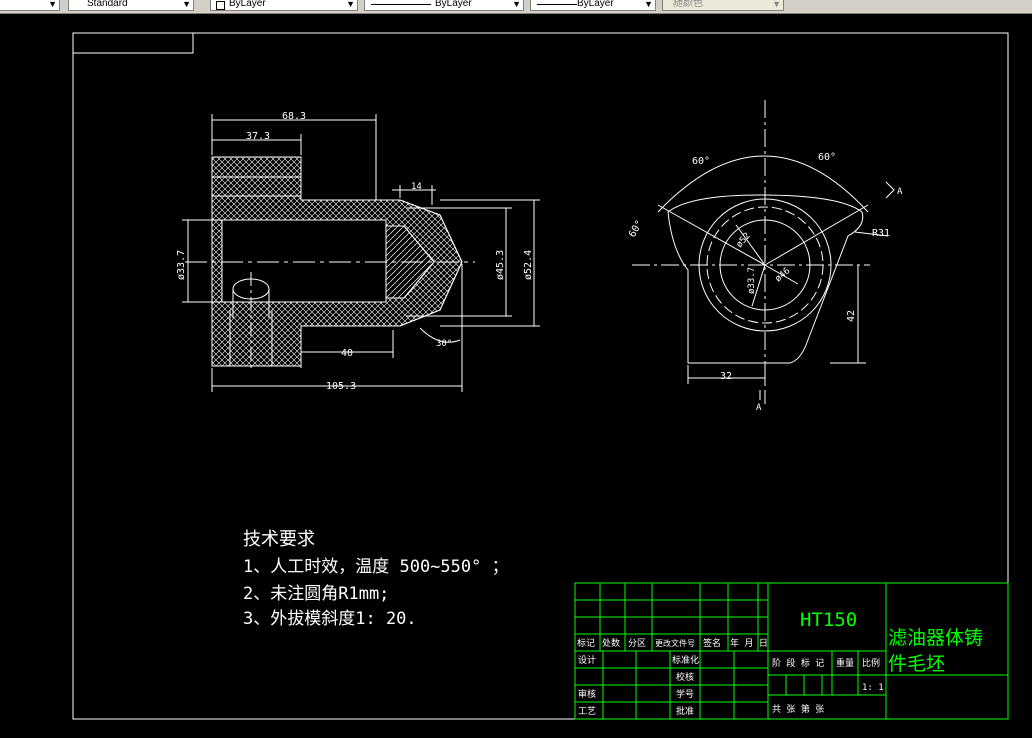 The width and height of the screenshot is (1032, 738). What do you see at coordinates (752, 280) in the screenshot?
I see `diam-337-end: ø33.7` at bounding box center [752, 280].